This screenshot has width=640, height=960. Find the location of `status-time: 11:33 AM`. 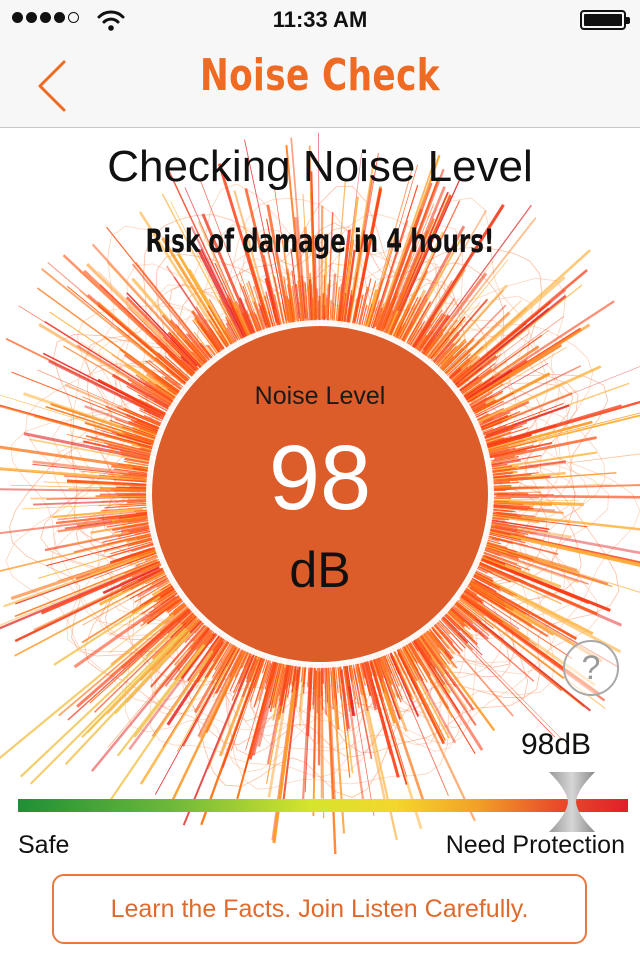

status-time: 11:33 AM is located at coordinates (320, 19).